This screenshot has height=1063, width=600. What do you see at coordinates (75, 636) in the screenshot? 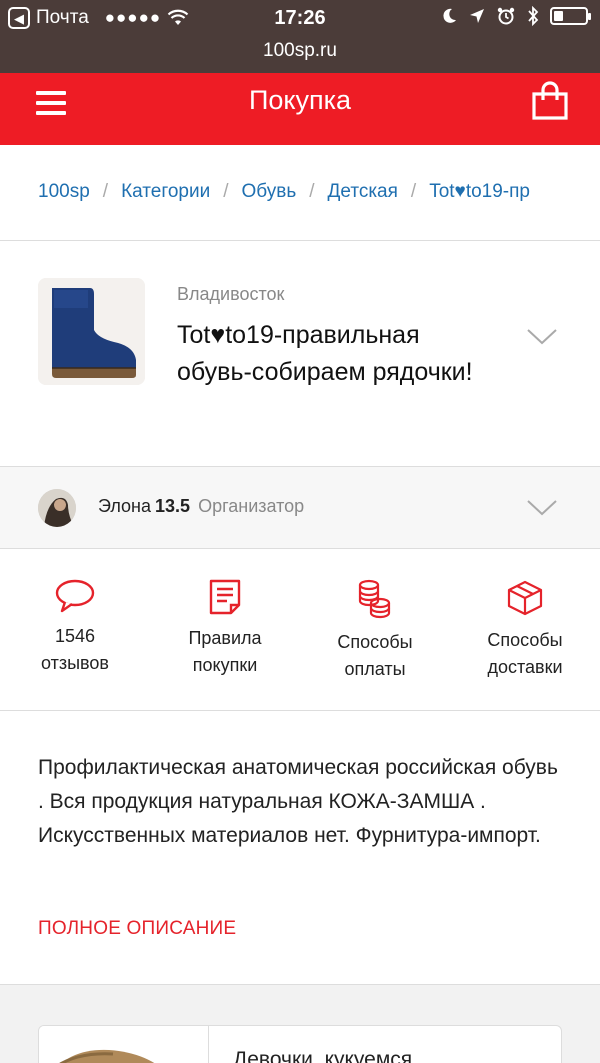
I see `reviews-count: 1546` at bounding box center [75, 636].